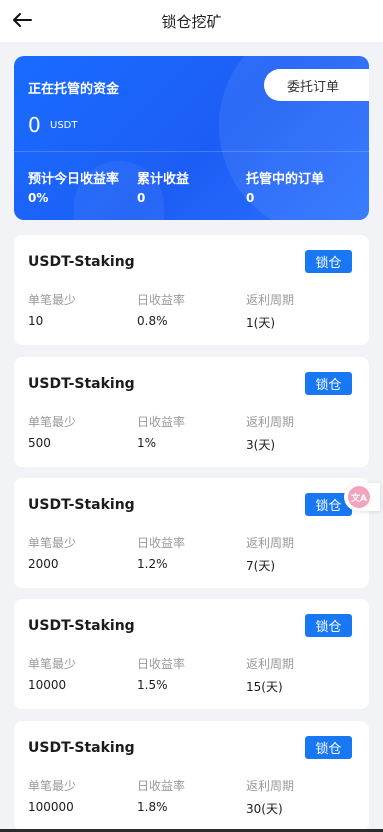  What do you see at coordinates (51, 807) in the screenshot?
I see `min-per-order-value: 100000` at bounding box center [51, 807].